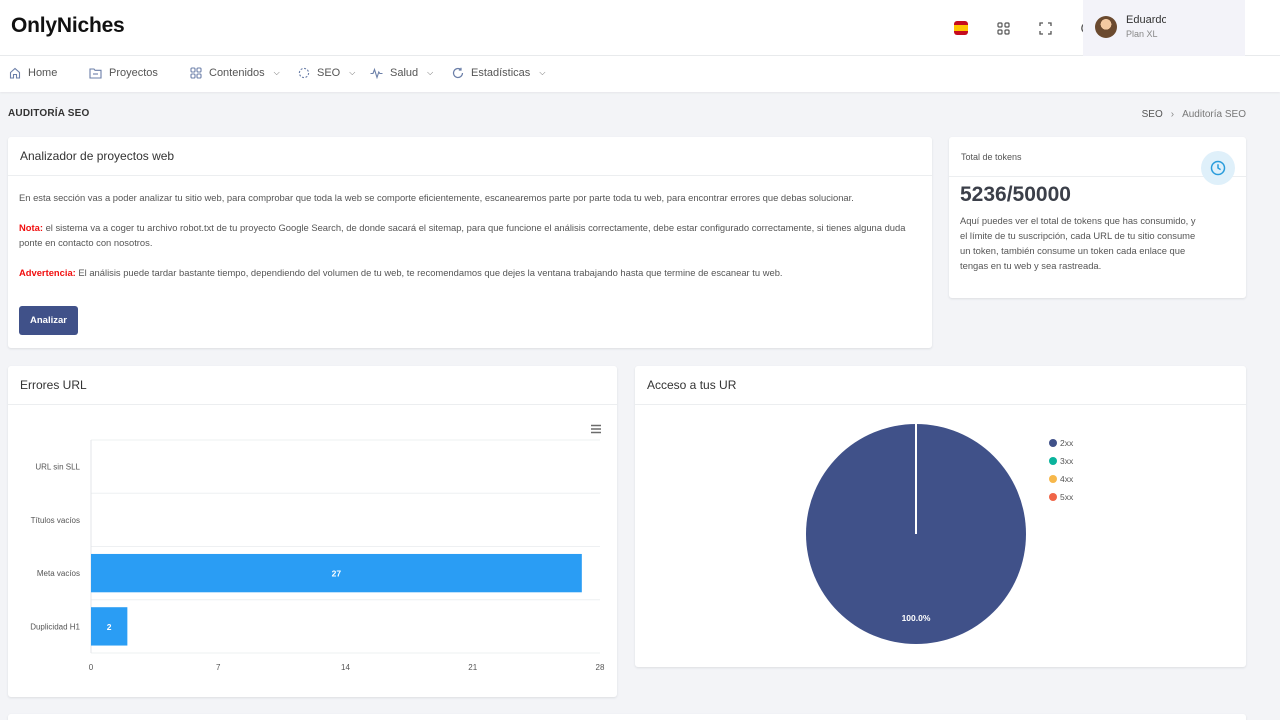  Describe the element at coordinates (1045, 28) in the screenshot. I see `fullscreen-icon` at that location.